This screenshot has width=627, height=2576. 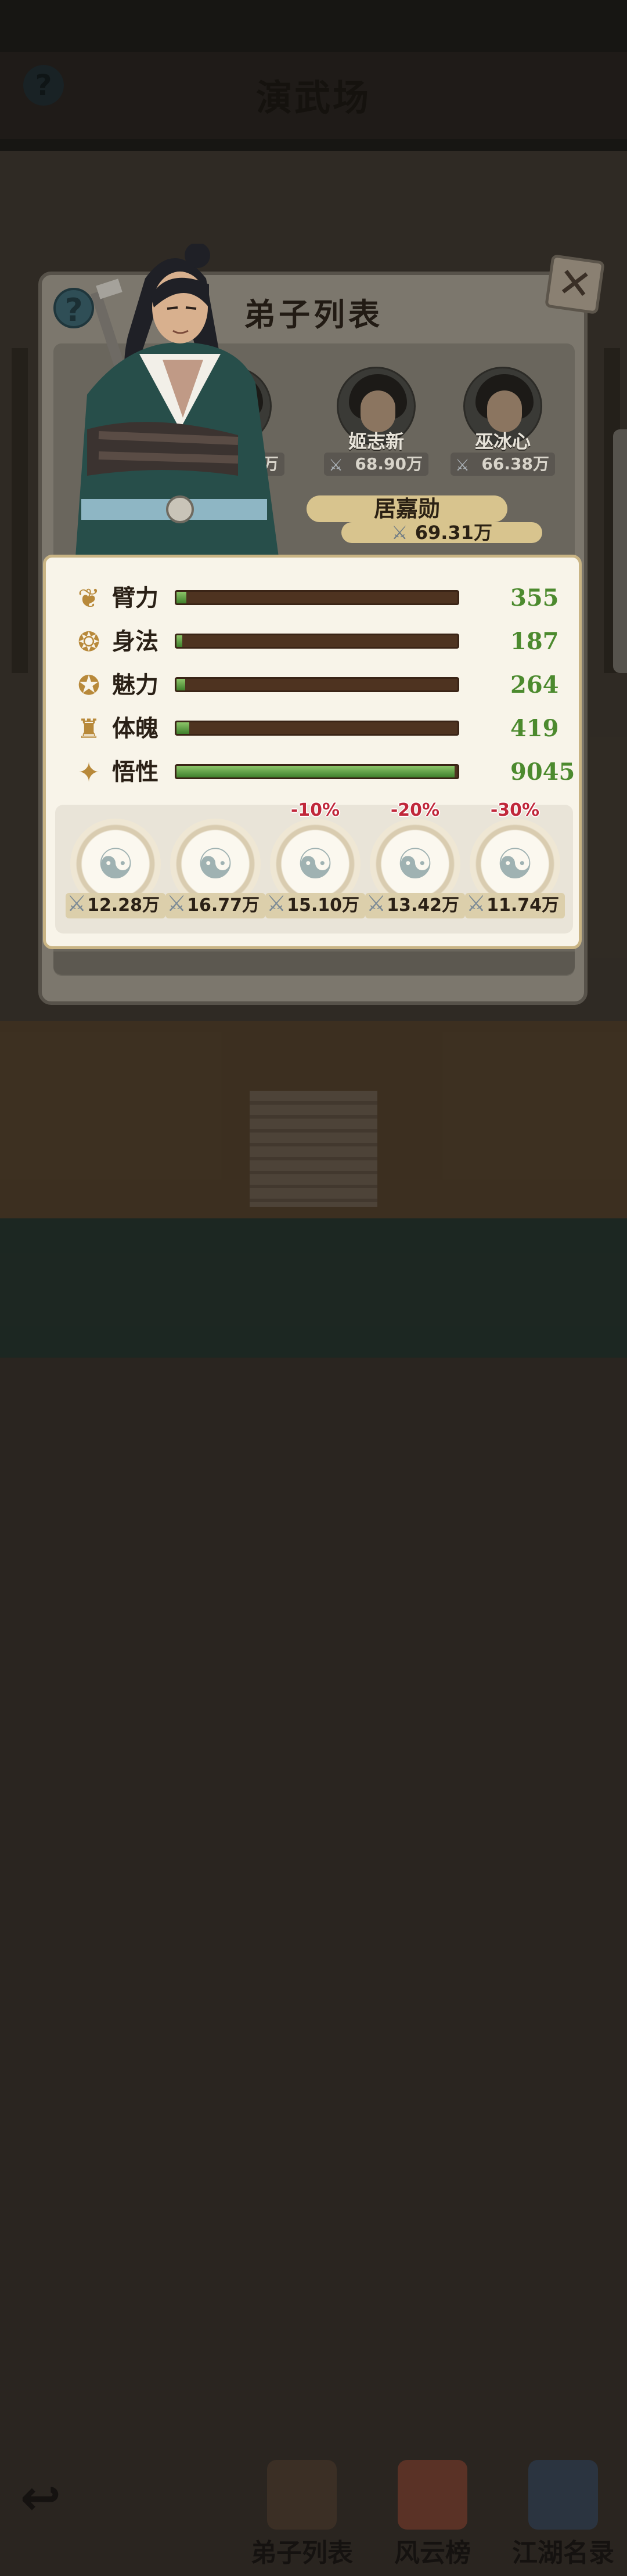 What do you see at coordinates (135, 641) in the screenshot?
I see `stat-label: 身法` at bounding box center [135, 641].